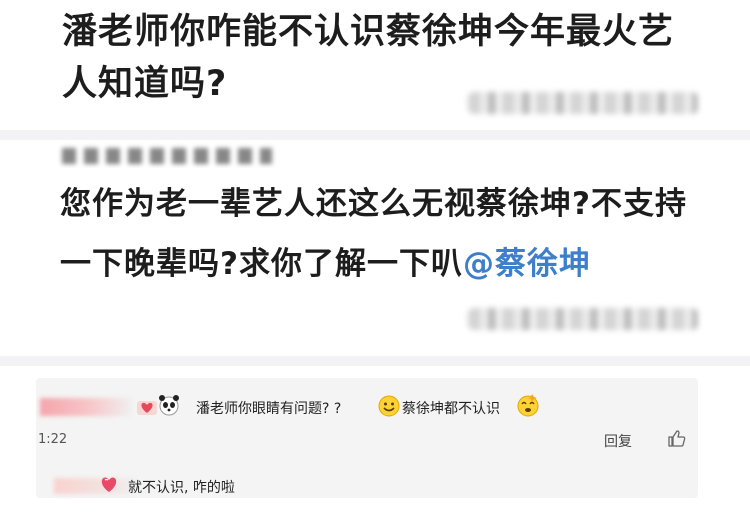 The width and height of the screenshot is (750, 512). I want to click on heart-emoji-icon, so click(109, 484).